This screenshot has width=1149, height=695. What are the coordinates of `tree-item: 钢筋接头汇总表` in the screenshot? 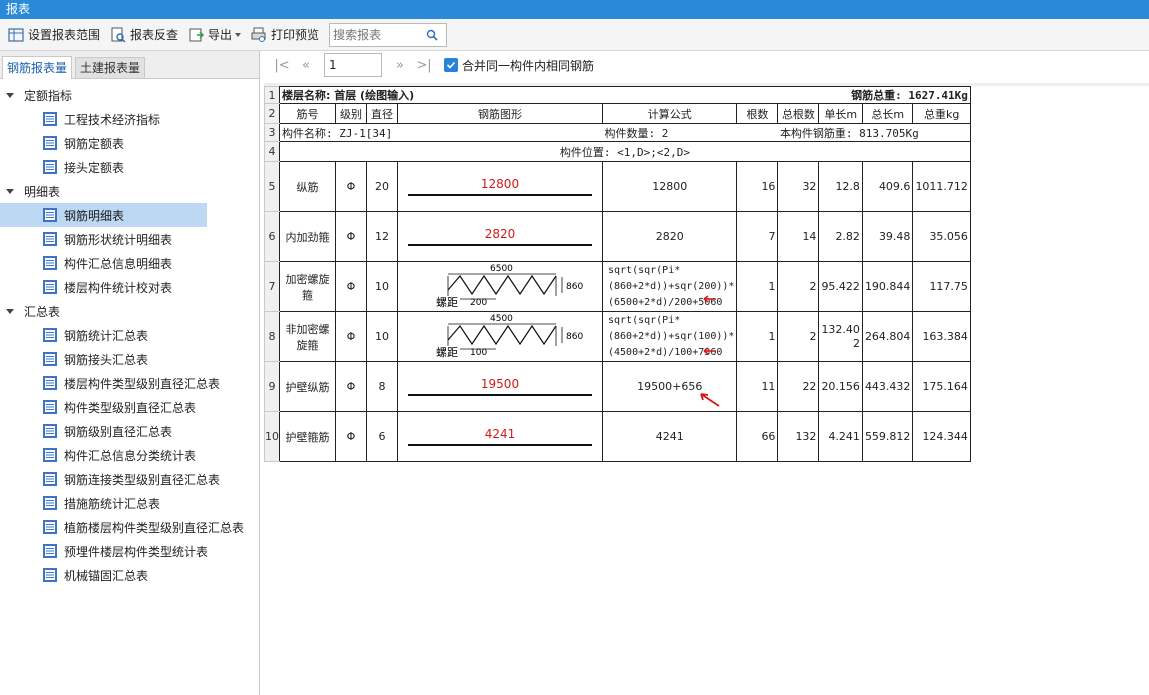 It's located at (129, 359).